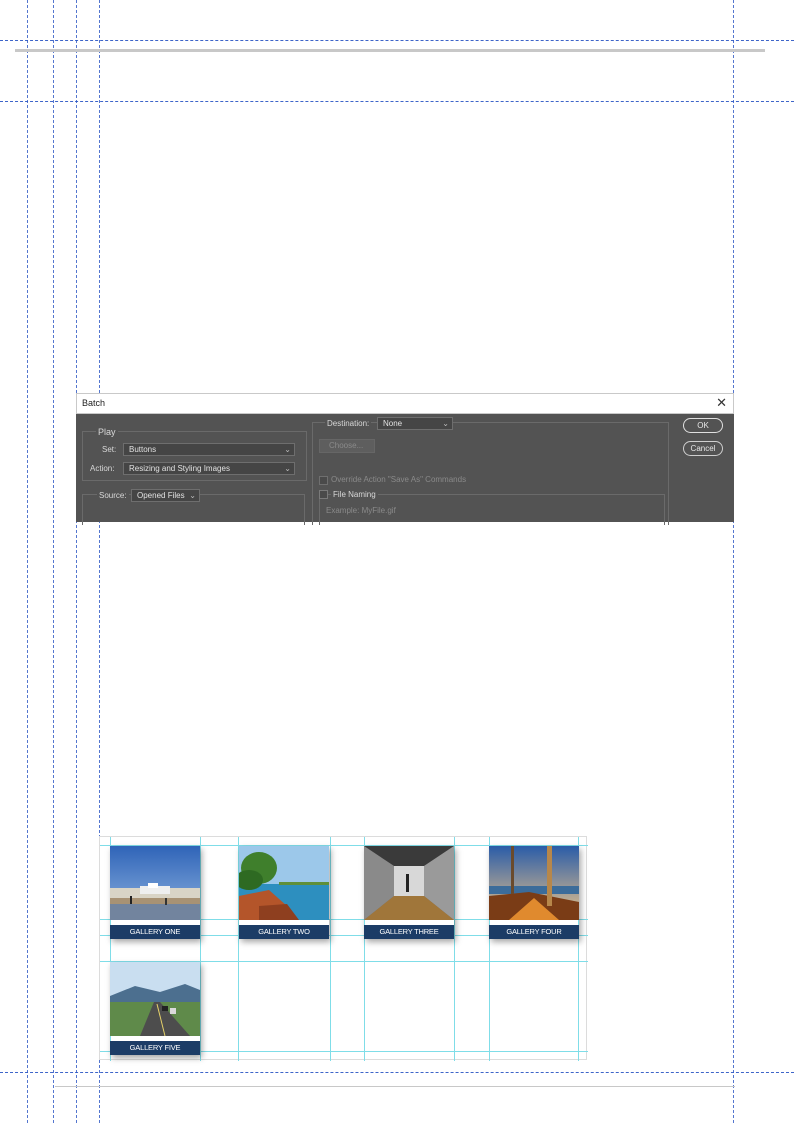 This screenshot has width=794, height=1123. What do you see at coordinates (323, 480) in the screenshot?
I see `override-checkbox` at bounding box center [323, 480].